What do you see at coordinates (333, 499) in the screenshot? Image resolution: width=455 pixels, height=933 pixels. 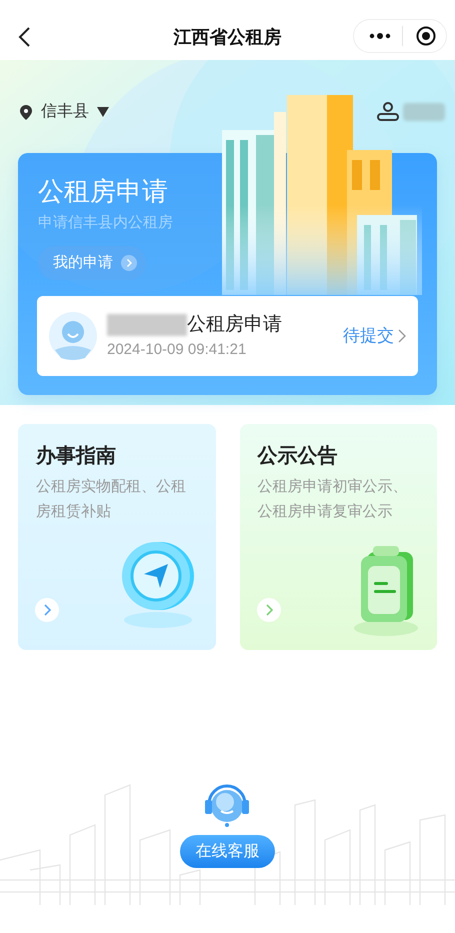 I see `tile-description: 公租房申请初审公示、公租房申请复审公示` at bounding box center [333, 499].